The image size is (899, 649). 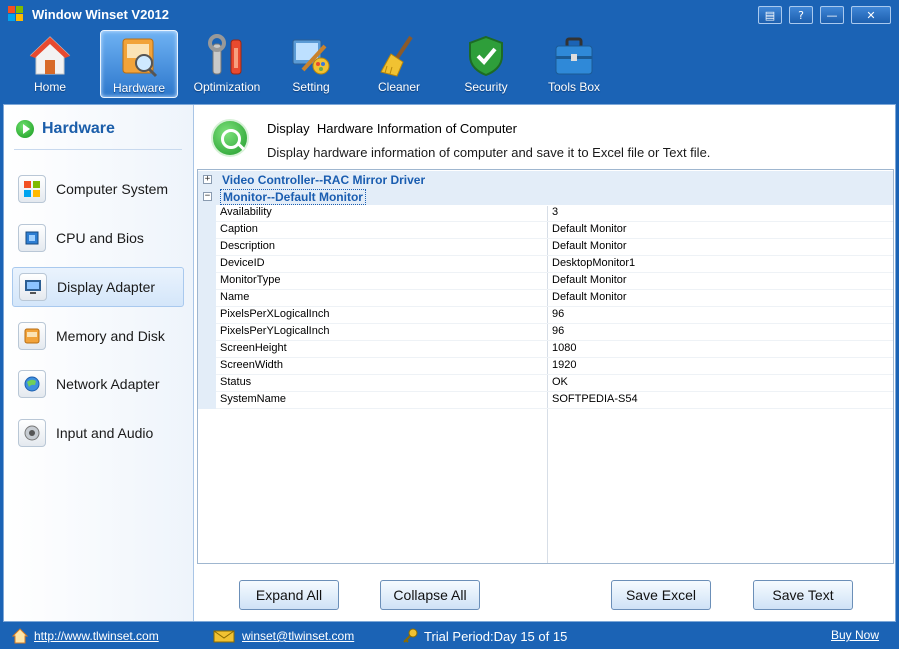 I want to click on group-row-monitor: − Monitor--Default Monitor, so click(x=545, y=196).